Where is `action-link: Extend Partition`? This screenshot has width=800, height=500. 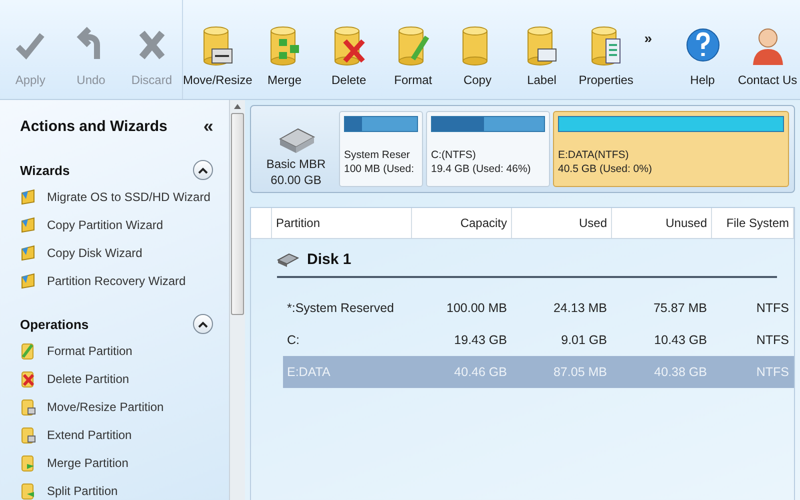
action-link: Extend Partition is located at coordinates (89, 435).